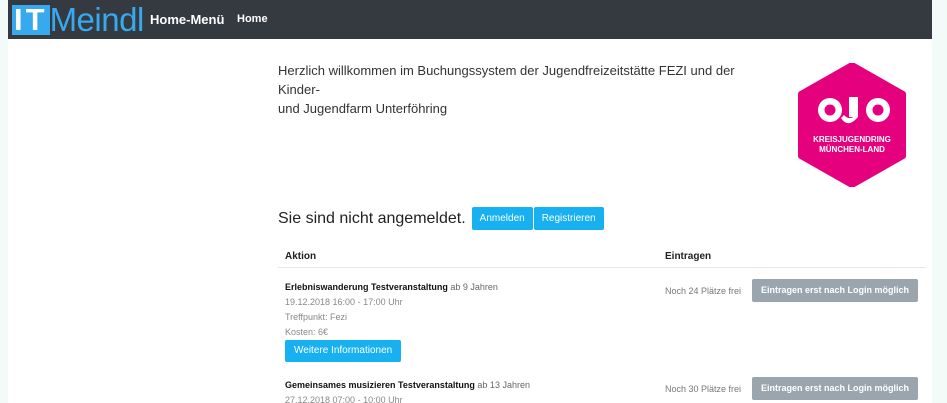  What do you see at coordinates (502, 218) in the screenshot?
I see `login-button: Anmelden` at bounding box center [502, 218].